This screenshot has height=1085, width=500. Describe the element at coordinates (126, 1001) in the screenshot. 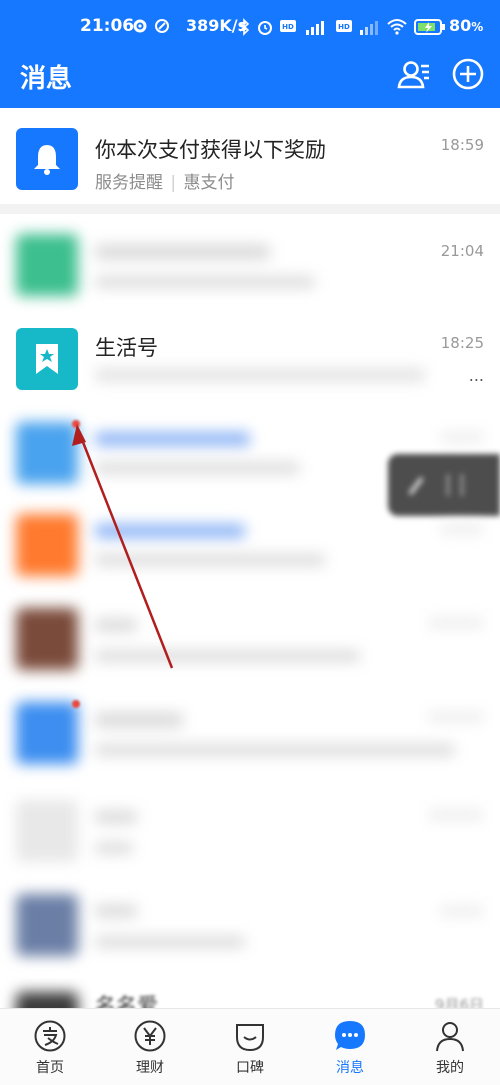

I see `message-title: 名名爱` at that location.